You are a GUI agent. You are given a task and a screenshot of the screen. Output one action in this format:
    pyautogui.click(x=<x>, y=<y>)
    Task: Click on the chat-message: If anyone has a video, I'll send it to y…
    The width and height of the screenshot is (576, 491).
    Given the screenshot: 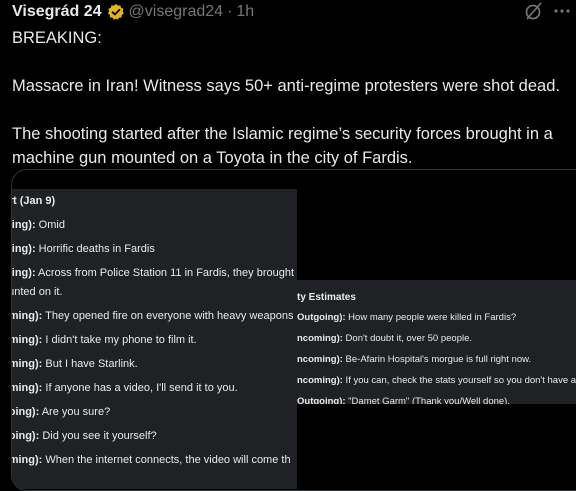 What is the action you would take?
    pyautogui.click(x=140, y=388)
    